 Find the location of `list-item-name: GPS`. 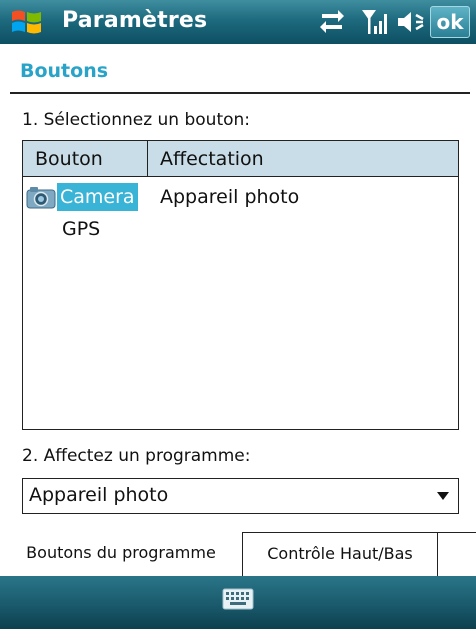

list-item-name: GPS is located at coordinates (81, 229).